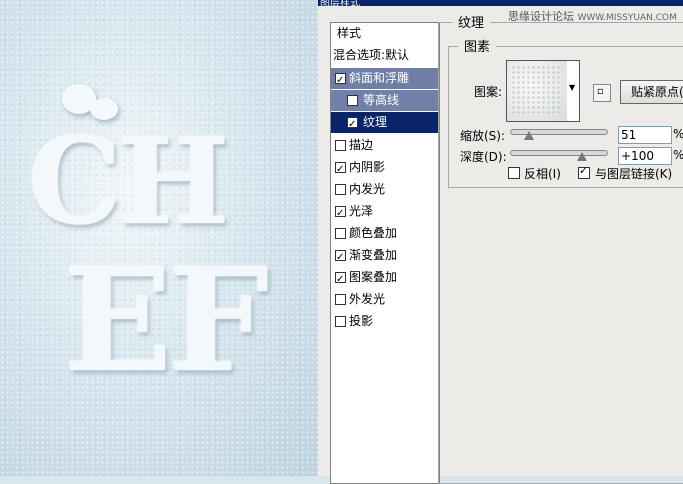 This screenshot has height=484, width=683. I want to click on snow-text-line1: CH, so click(128, 181).